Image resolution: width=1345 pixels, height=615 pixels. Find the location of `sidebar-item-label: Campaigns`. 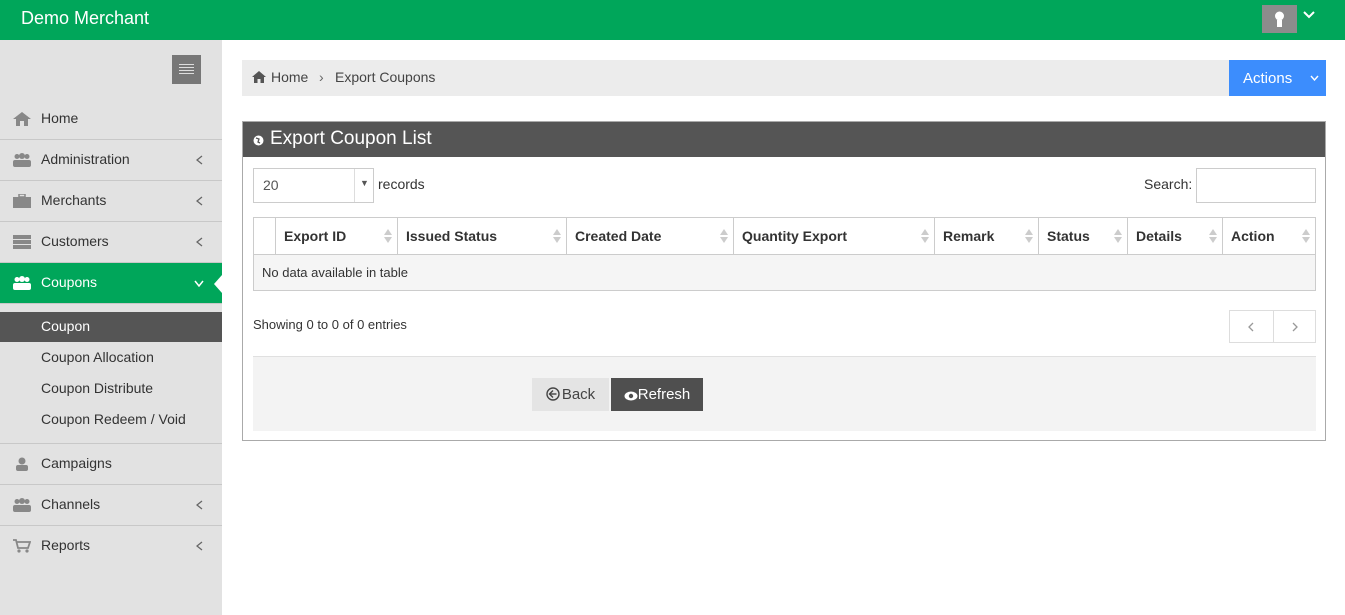

sidebar-item-label: Campaigns is located at coordinates (76, 463).